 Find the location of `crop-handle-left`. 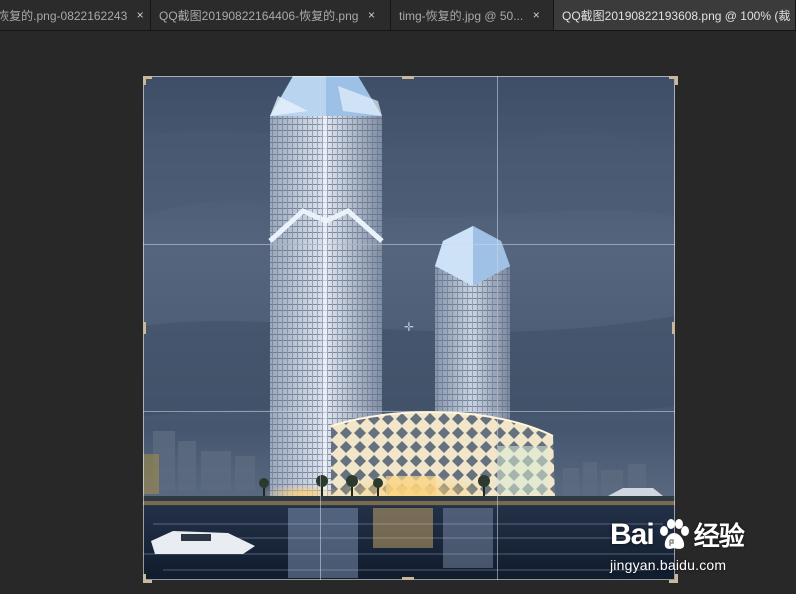

crop-handle-left is located at coordinates (144, 328).